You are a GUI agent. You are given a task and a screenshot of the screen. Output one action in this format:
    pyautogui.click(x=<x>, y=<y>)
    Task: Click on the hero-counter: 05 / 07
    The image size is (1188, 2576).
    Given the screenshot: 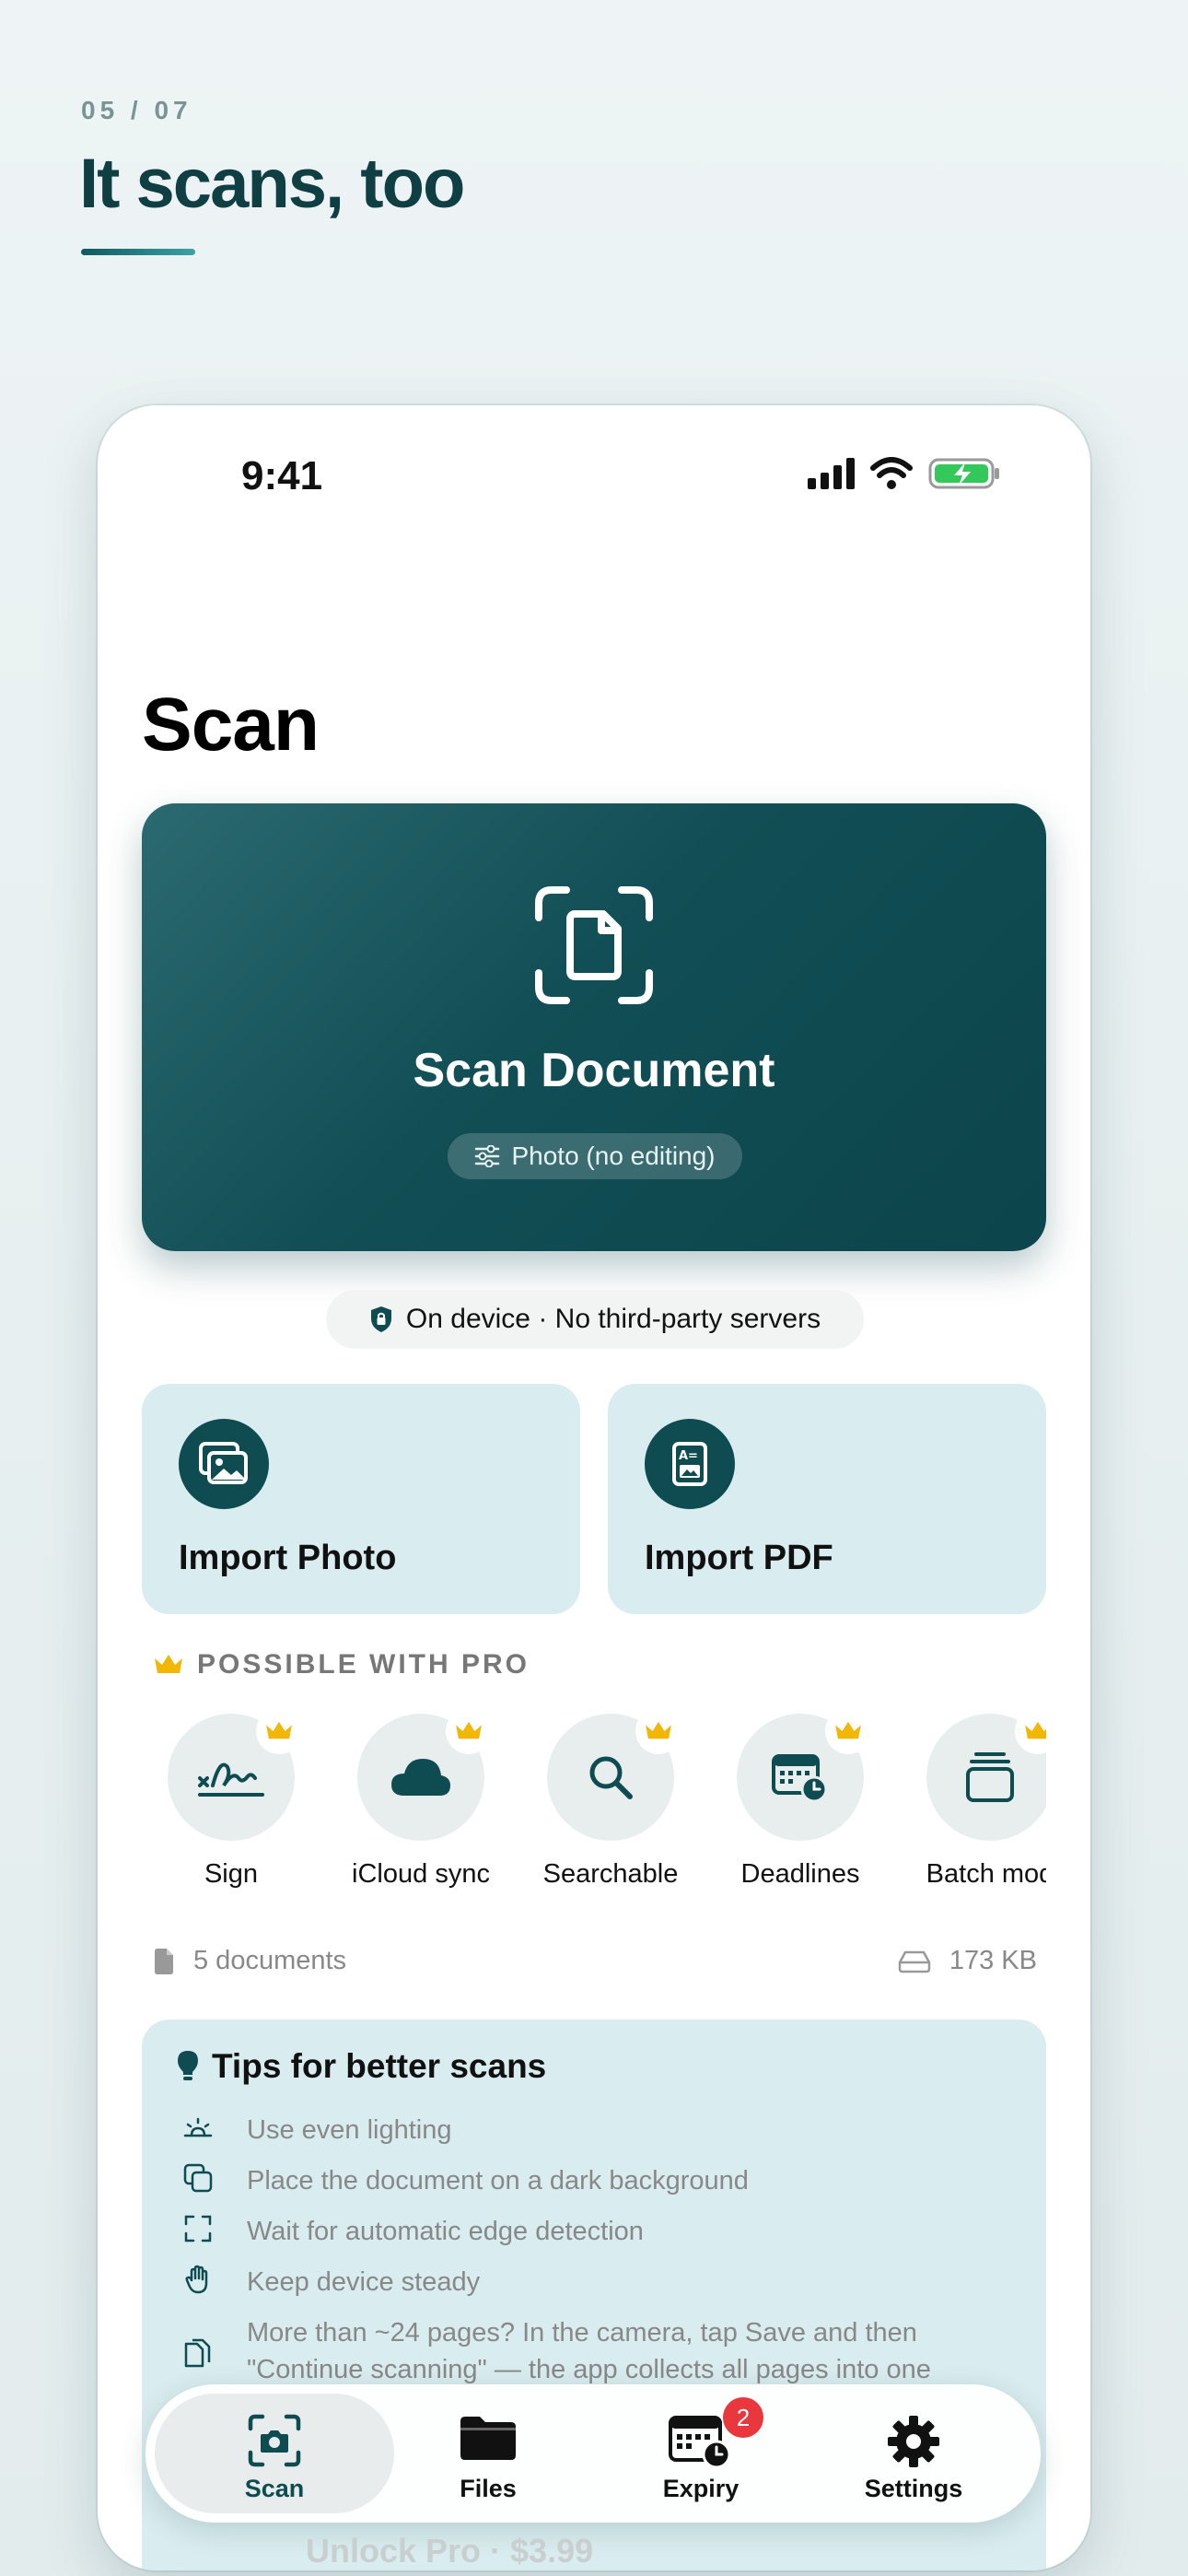 What is the action you would take?
    pyautogui.click(x=136, y=110)
    